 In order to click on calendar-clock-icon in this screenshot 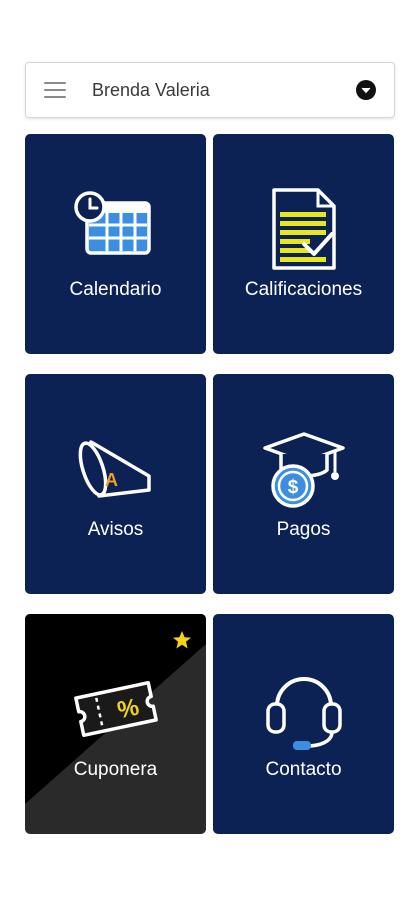, I will do `click(115, 229)`.